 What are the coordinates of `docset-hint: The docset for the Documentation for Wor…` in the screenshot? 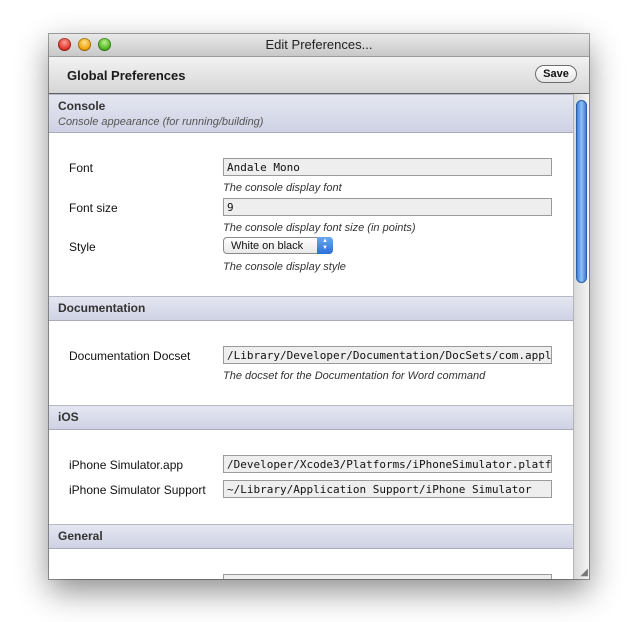 It's located at (354, 376).